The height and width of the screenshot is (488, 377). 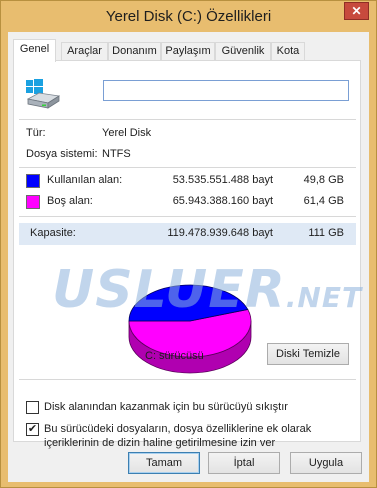 What do you see at coordinates (85, 180) in the screenshot?
I see `used-label: Kullanılan alan:` at bounding box center [85, 180].